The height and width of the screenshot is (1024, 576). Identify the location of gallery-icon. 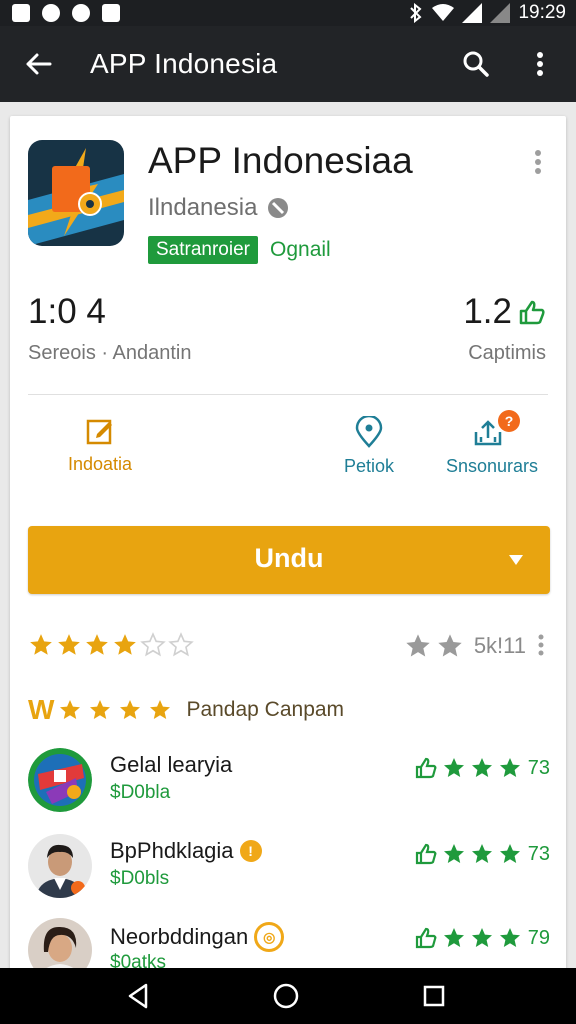
(21, 13).